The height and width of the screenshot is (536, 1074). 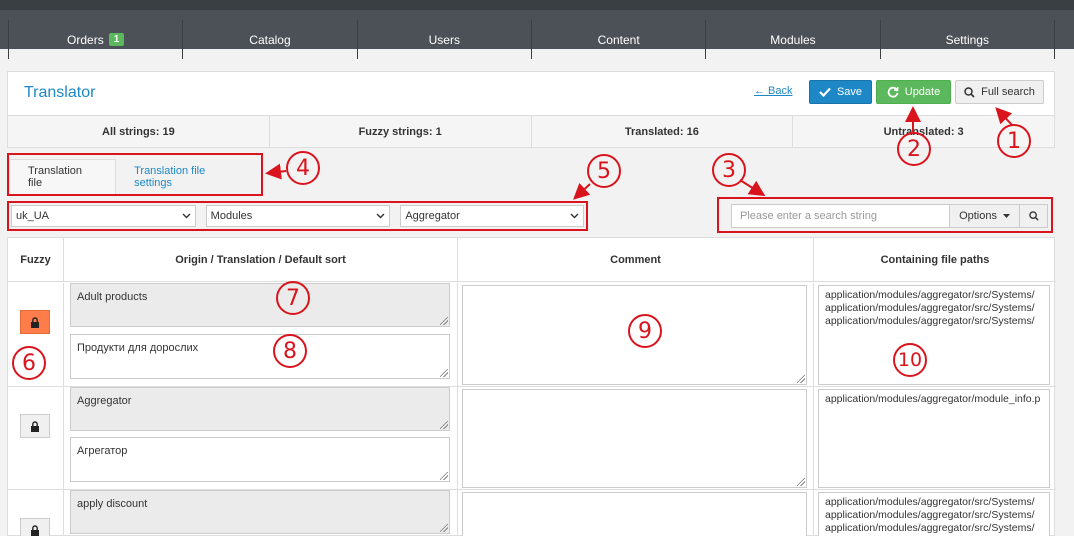 I want to click on origin-cell: Aggregator Агрегатор, so click(x=261, y=438).